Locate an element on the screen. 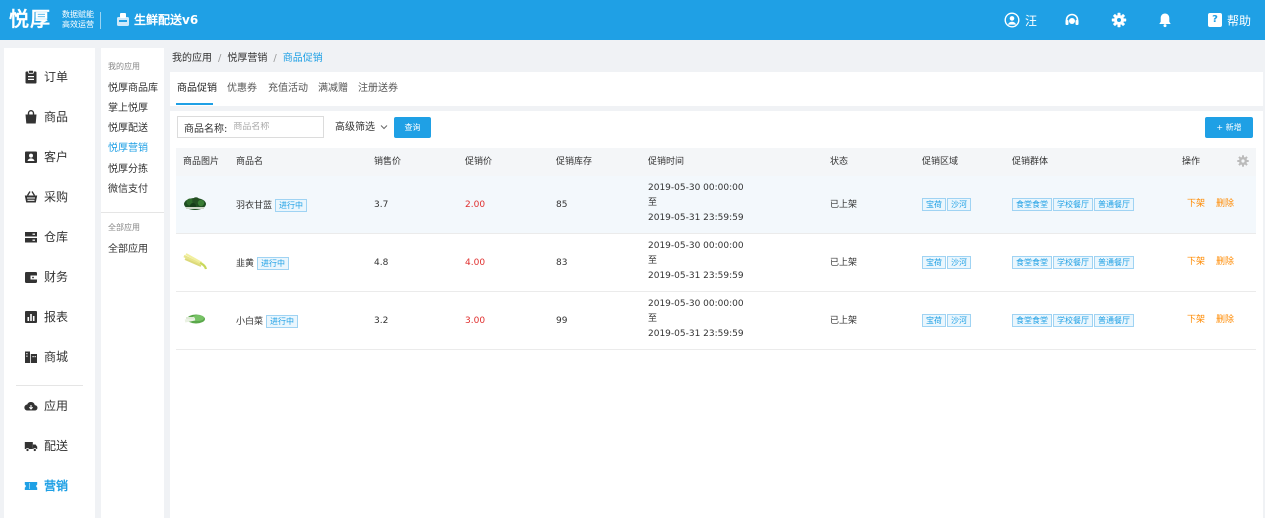  tab-recharge-activity: 充值活动 is located at coordinates (288, 89).